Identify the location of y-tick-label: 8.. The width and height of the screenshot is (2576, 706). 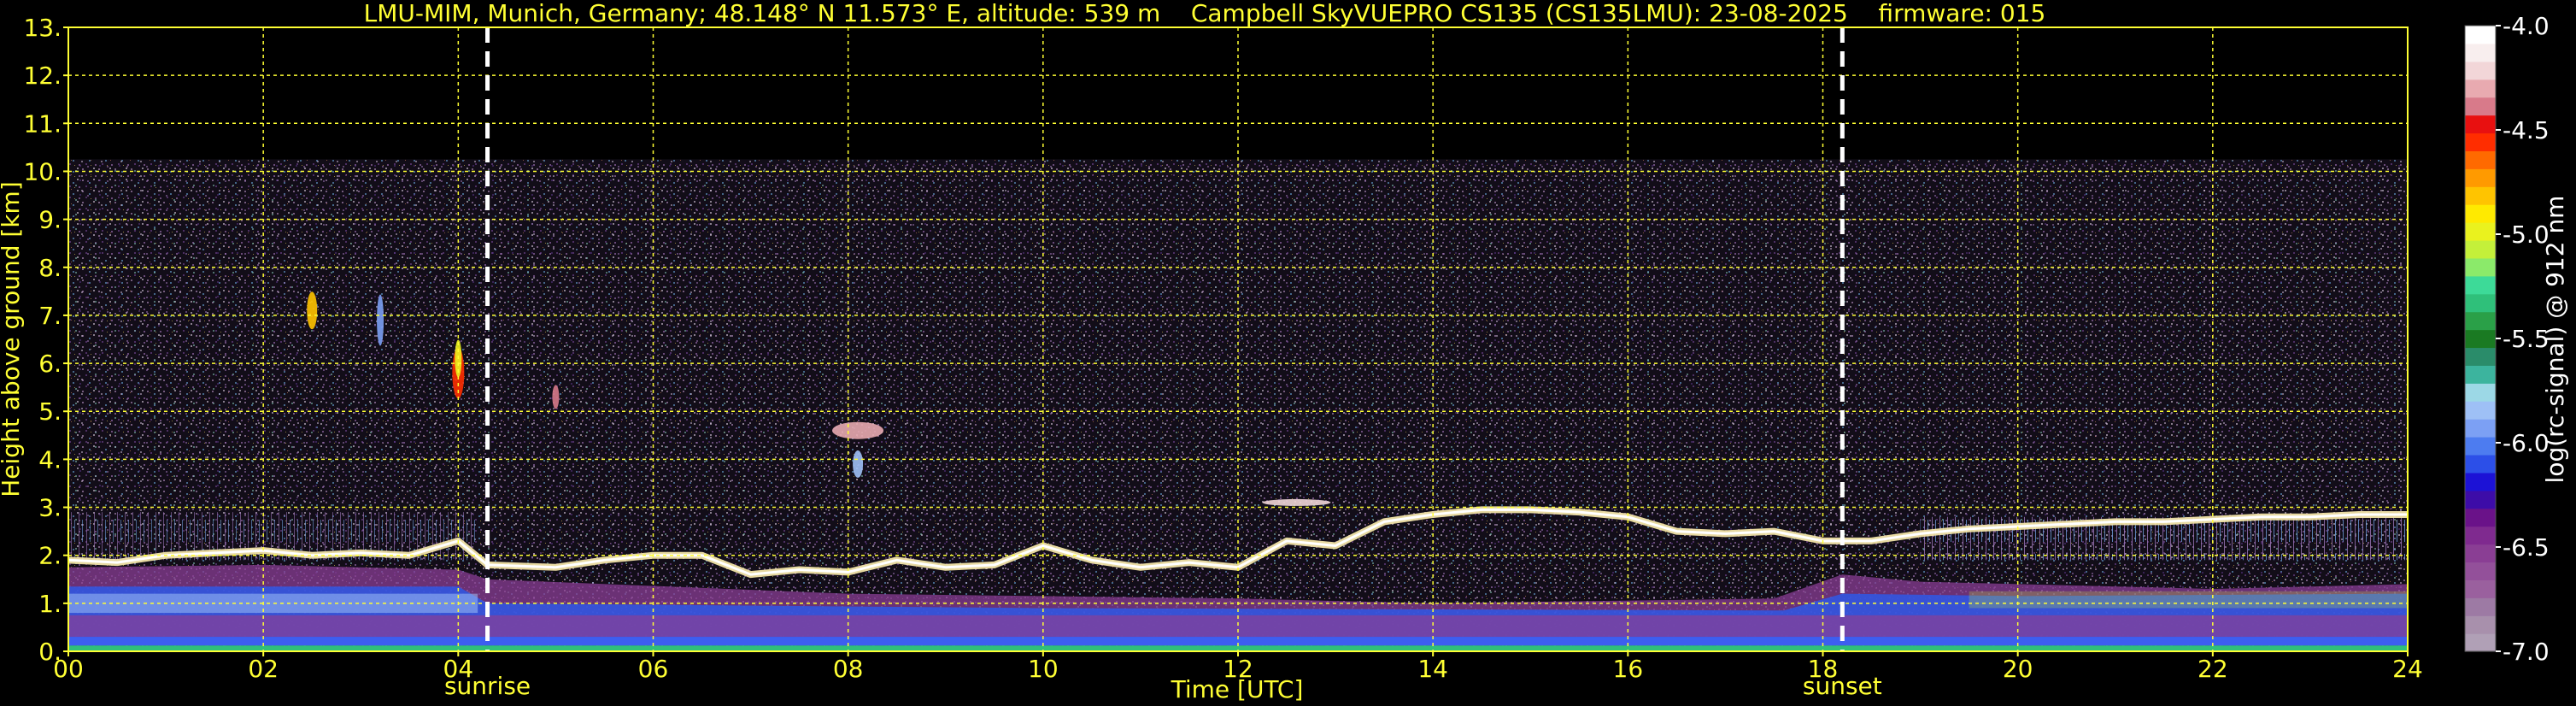
(50, 268).